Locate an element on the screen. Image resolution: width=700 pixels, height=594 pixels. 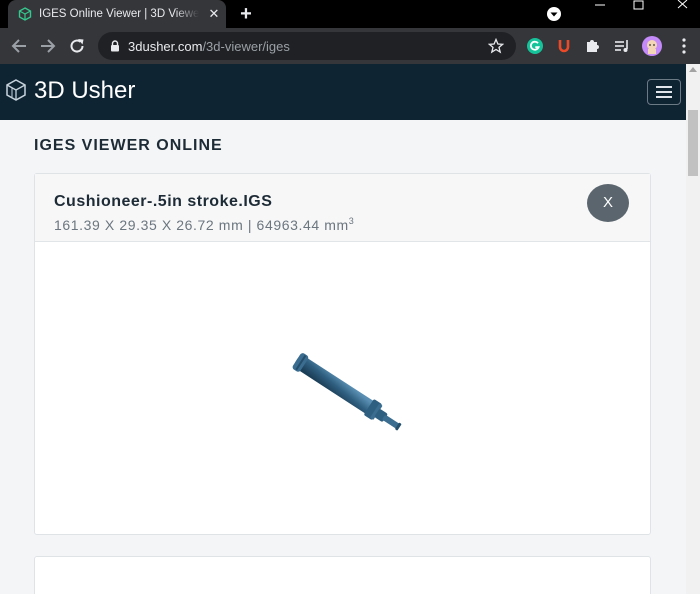
url-path: /3d-viewer/iges is located at coordinates (246, 46).